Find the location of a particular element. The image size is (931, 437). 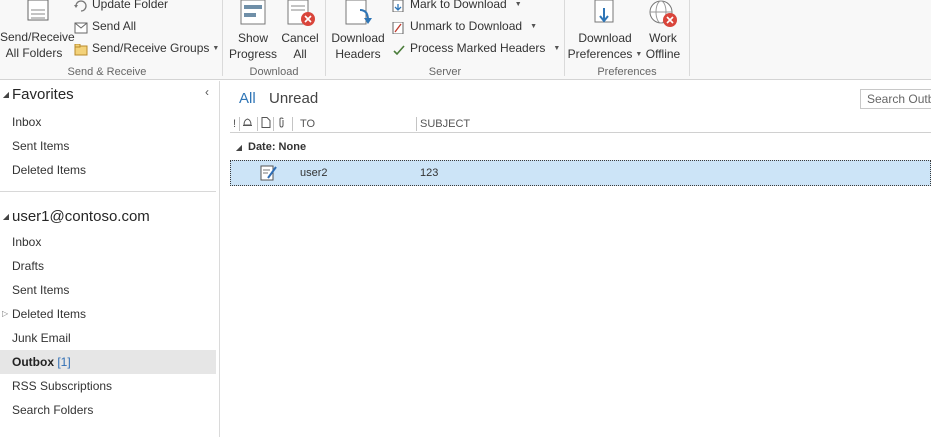

update-folder-button: Update Folder is located at coordinates (121, 7).